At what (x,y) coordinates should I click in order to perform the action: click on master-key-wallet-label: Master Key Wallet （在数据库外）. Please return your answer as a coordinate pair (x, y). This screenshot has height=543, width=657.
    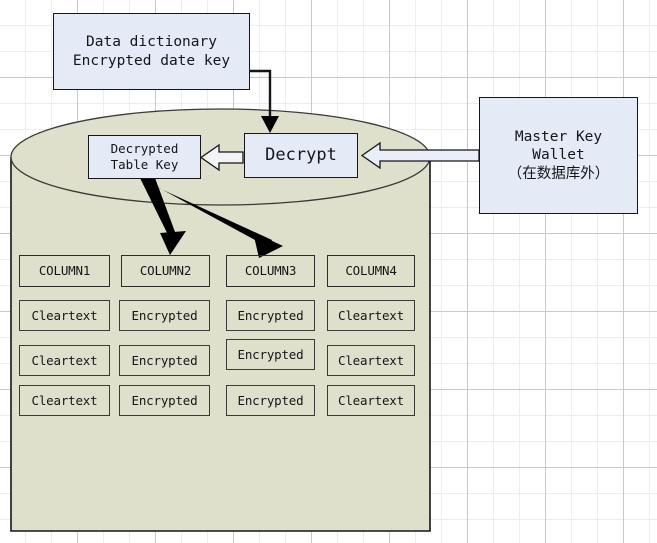
    Looking at the image, I should click on (558, 155).